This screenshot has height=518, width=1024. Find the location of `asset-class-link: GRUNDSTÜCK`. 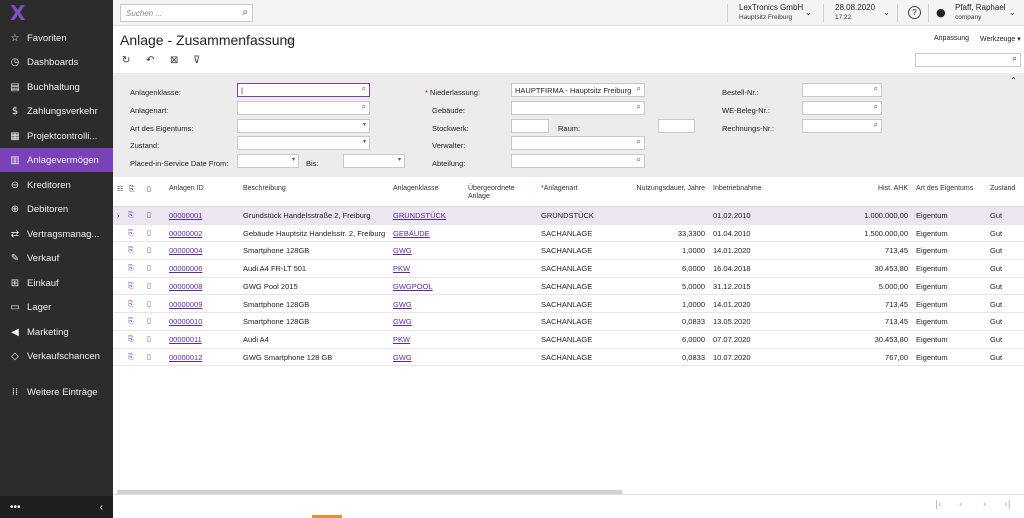

asset-class-link: GRUNDSTÜCK is located at coordinates (419, 215).